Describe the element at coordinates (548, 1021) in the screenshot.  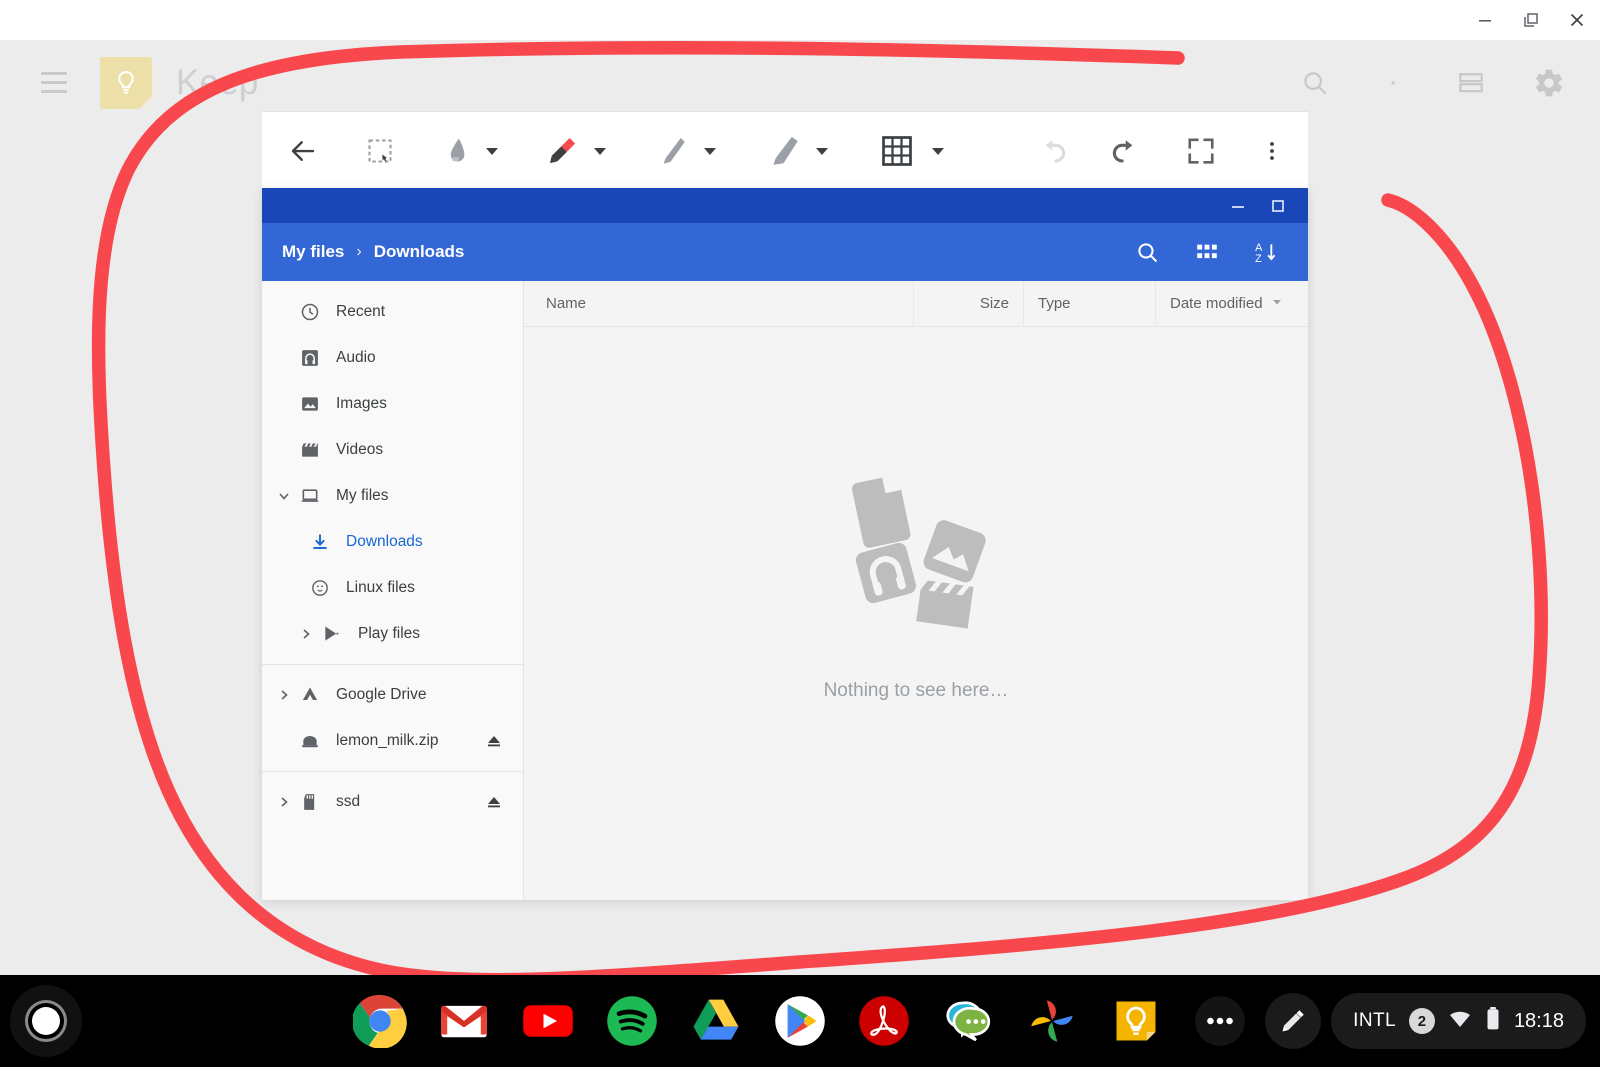
I see `youtube-icon` at that location.